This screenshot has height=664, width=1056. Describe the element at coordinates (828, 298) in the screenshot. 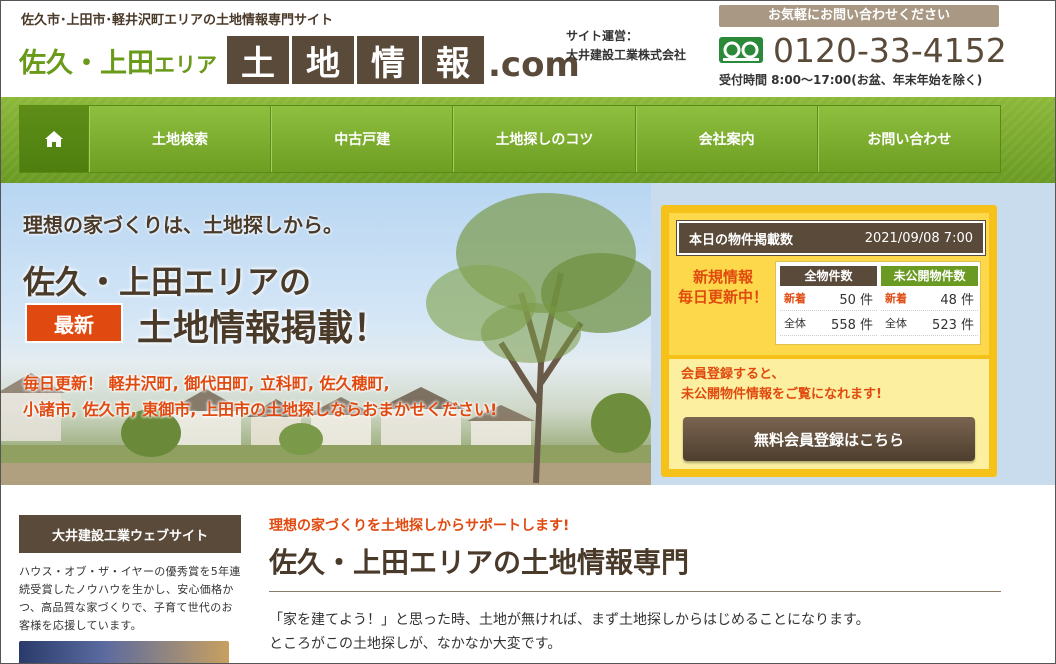

I see `all-new-row: 新着 50 件` at that location.